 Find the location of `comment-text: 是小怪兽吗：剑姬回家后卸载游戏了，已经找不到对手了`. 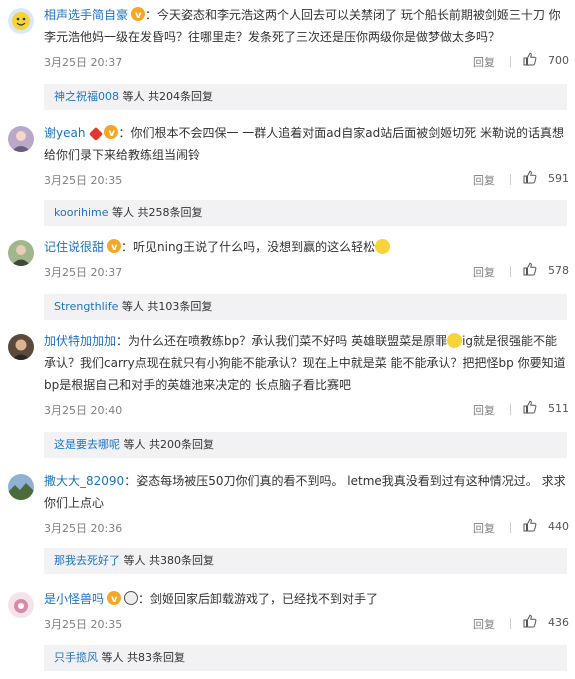

comment-text: 是小怪兽吗：剑姬回家后卸载游戏了，已经找不到对手了 is located at coordinates (306, 599).